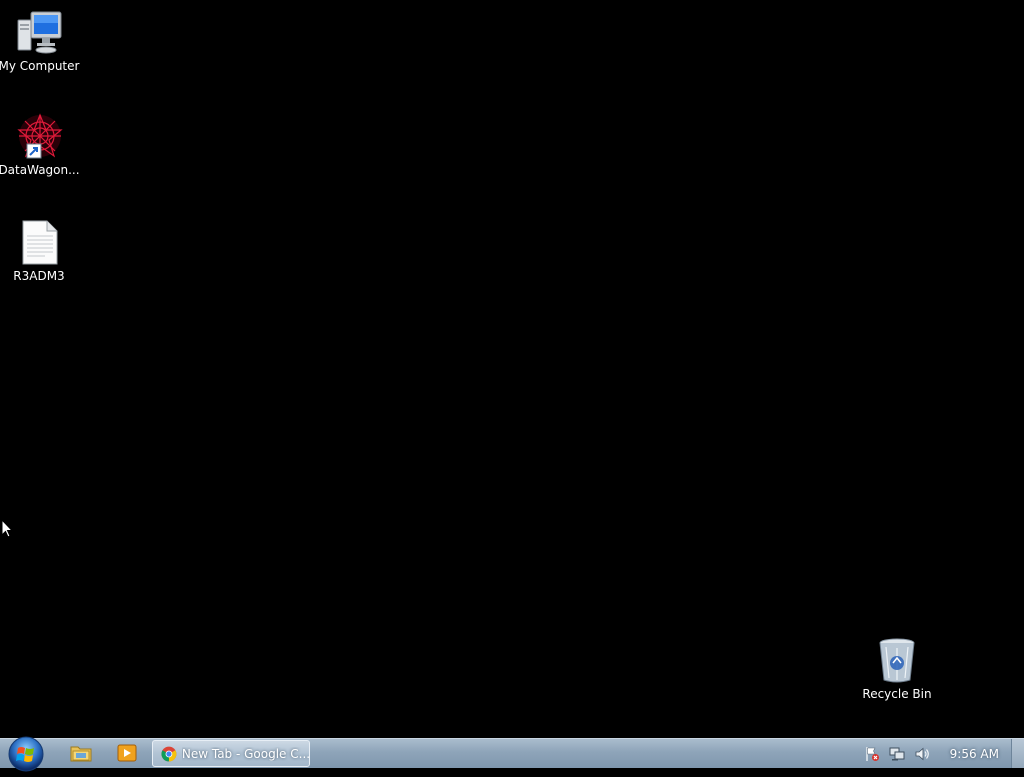 The width and height of the screenshot is (1024, 777). I want to click on desktop-icon-label: My Computer, so click(40, 66).